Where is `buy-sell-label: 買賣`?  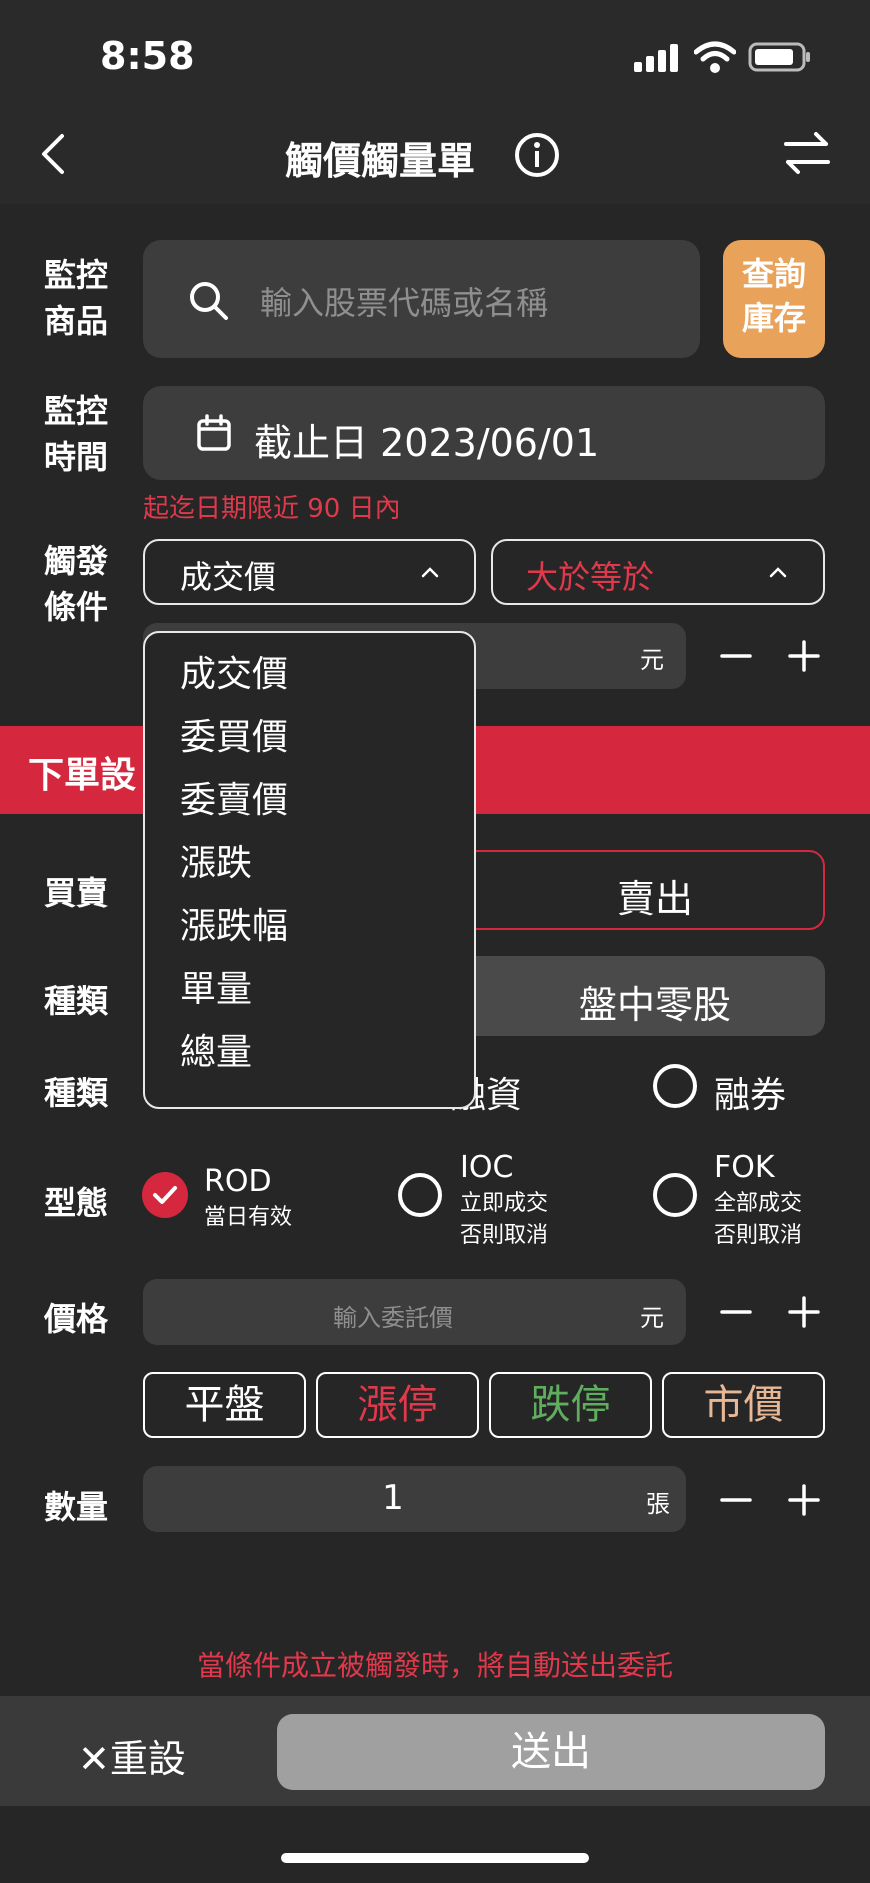 buy-sell-label: 買賣 is located at coordinates (76, 893).